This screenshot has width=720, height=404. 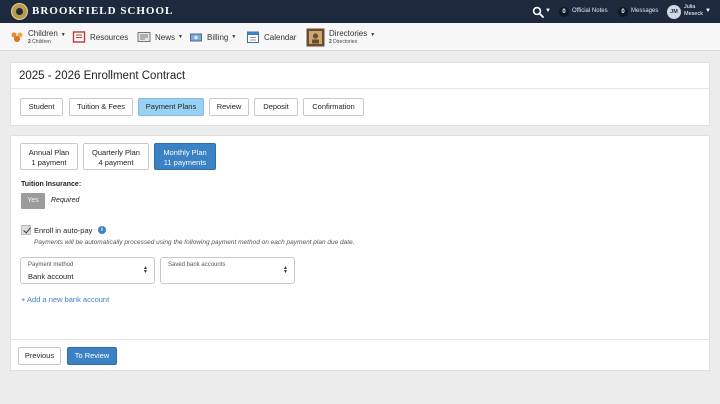 What do you see at coordinates (51, 276) in the screenshot?
I see `payment-method-value: Bank account` at bounding box center [51, 276].